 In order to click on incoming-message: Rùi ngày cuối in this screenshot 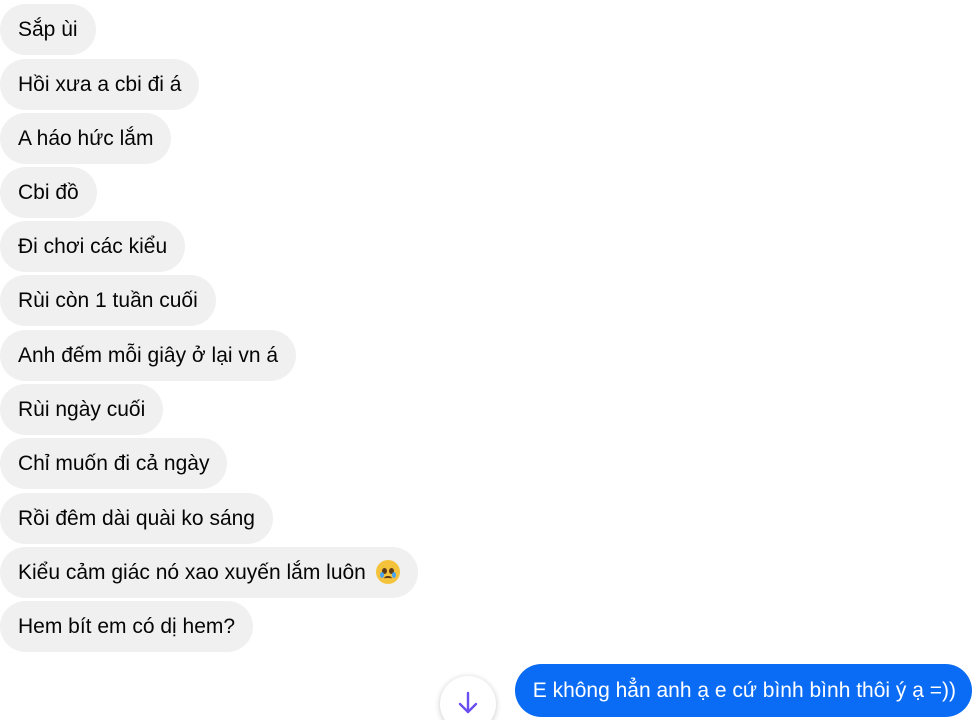, I will do `click(82, 409)`.